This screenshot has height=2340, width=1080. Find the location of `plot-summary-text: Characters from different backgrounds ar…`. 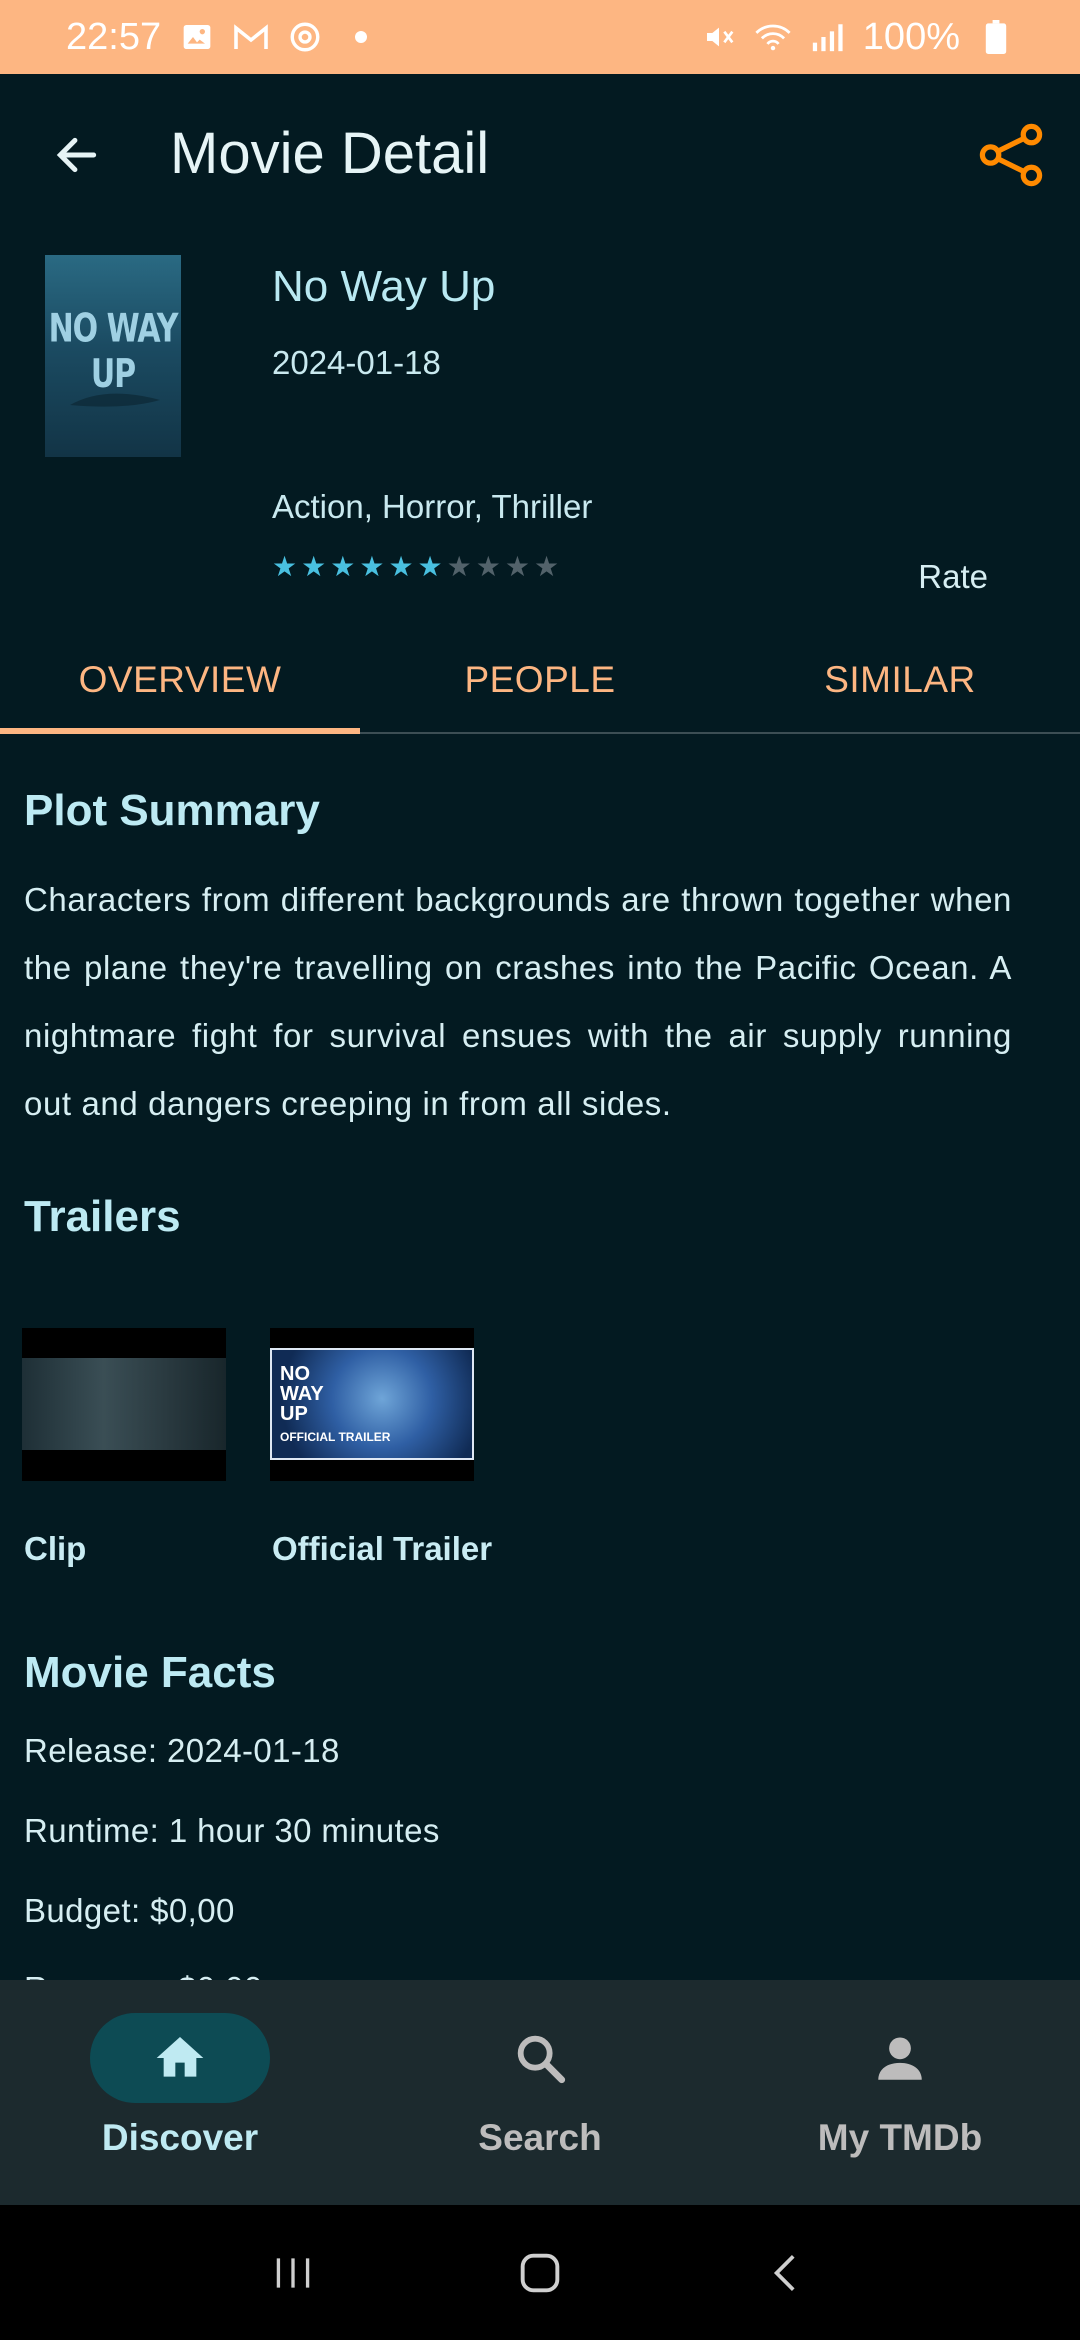

plot-summary-text: Characters from different backgrounds ar… is located at coordinates (518, 1001).